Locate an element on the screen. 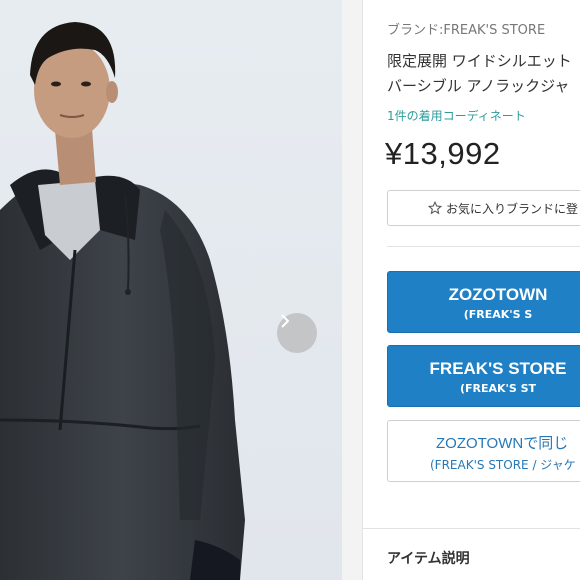 This screenshot has height=580, width=580. add-to-cart-freaks-store-button: FREAK'S STORE (FREAK'S ST is located at coordinates (483, 376).